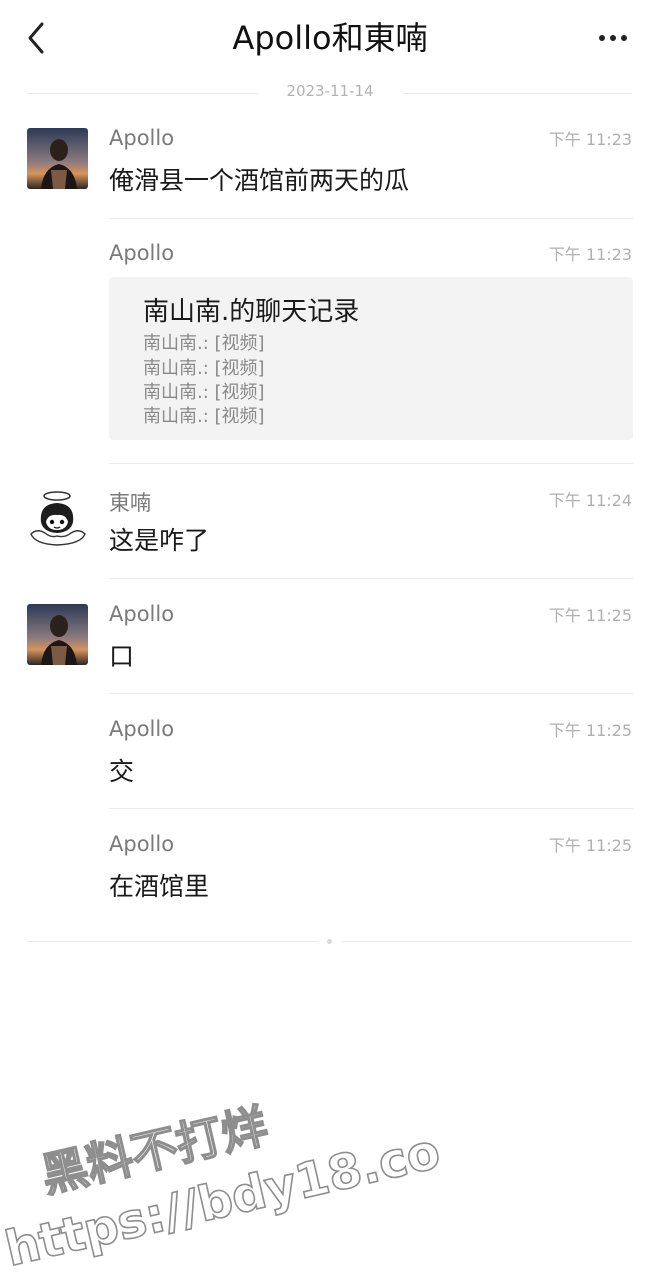  What do you see at coordinates (121, 655) in the screenshot?
I see `message-text: 口` at bounding box center [121, 655].